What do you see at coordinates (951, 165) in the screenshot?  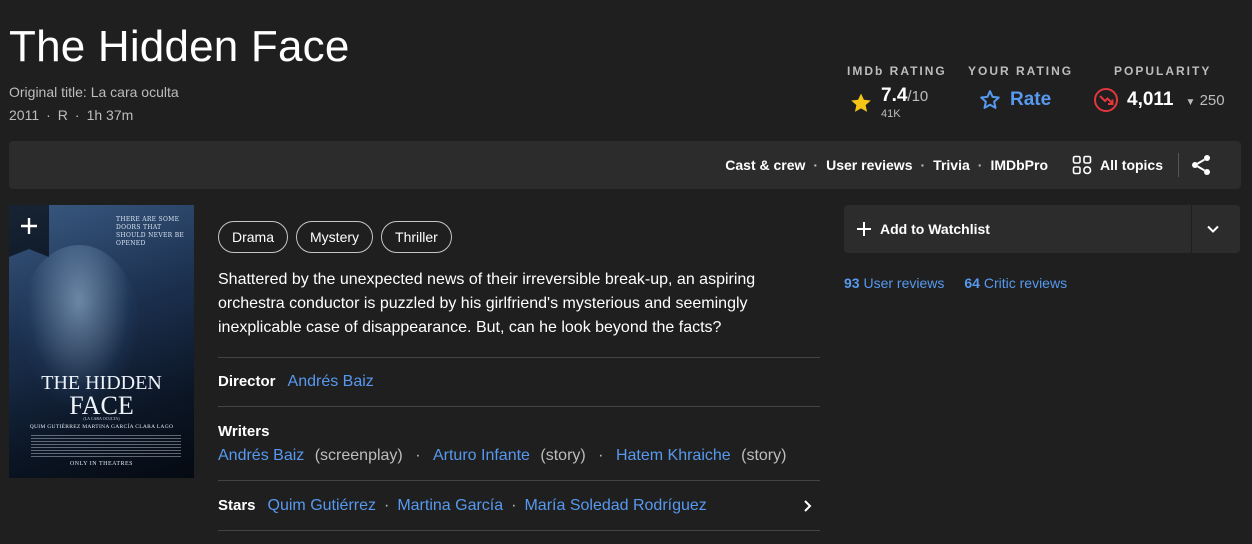 I see `subnav-link-trivia: Trivia` at bounding box center [951, 165].